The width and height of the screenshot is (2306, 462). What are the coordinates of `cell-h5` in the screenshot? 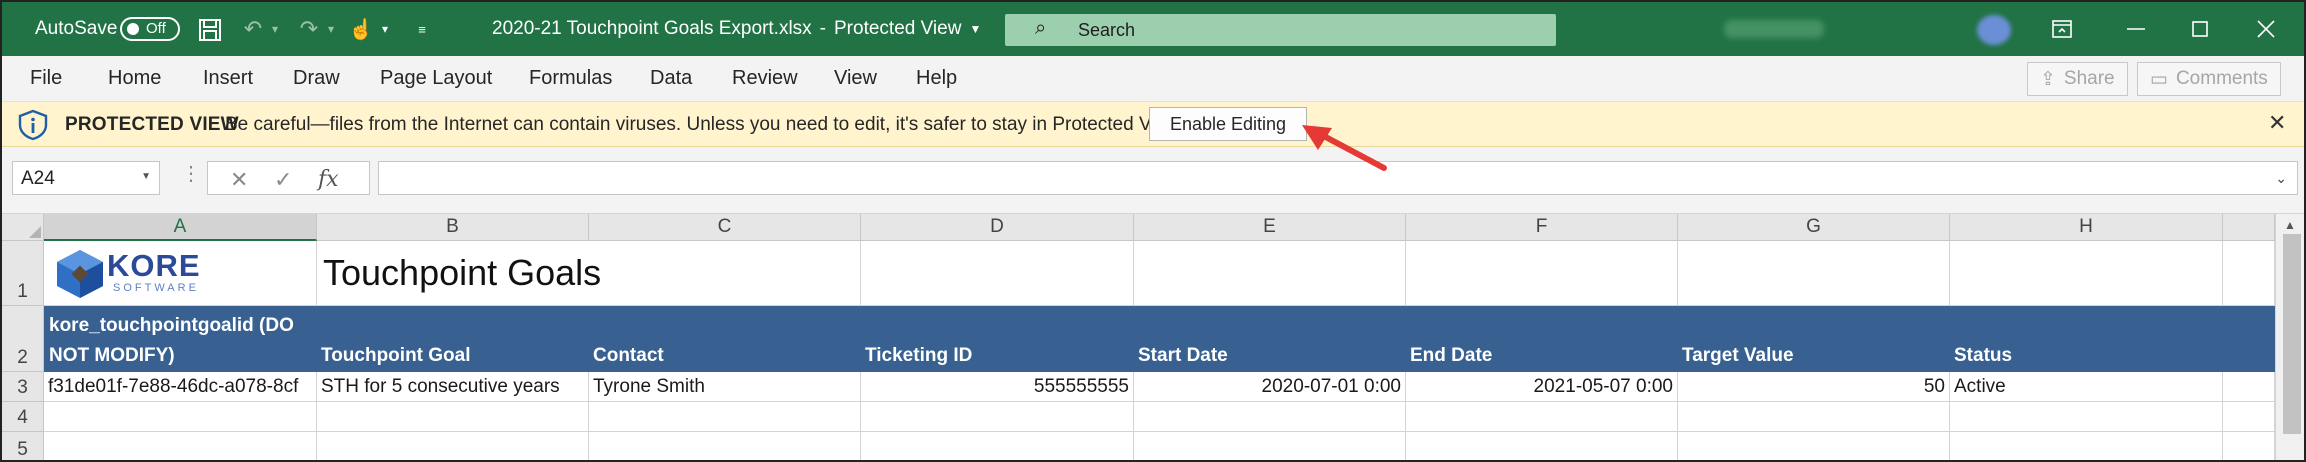 It's located at (2086, 446).